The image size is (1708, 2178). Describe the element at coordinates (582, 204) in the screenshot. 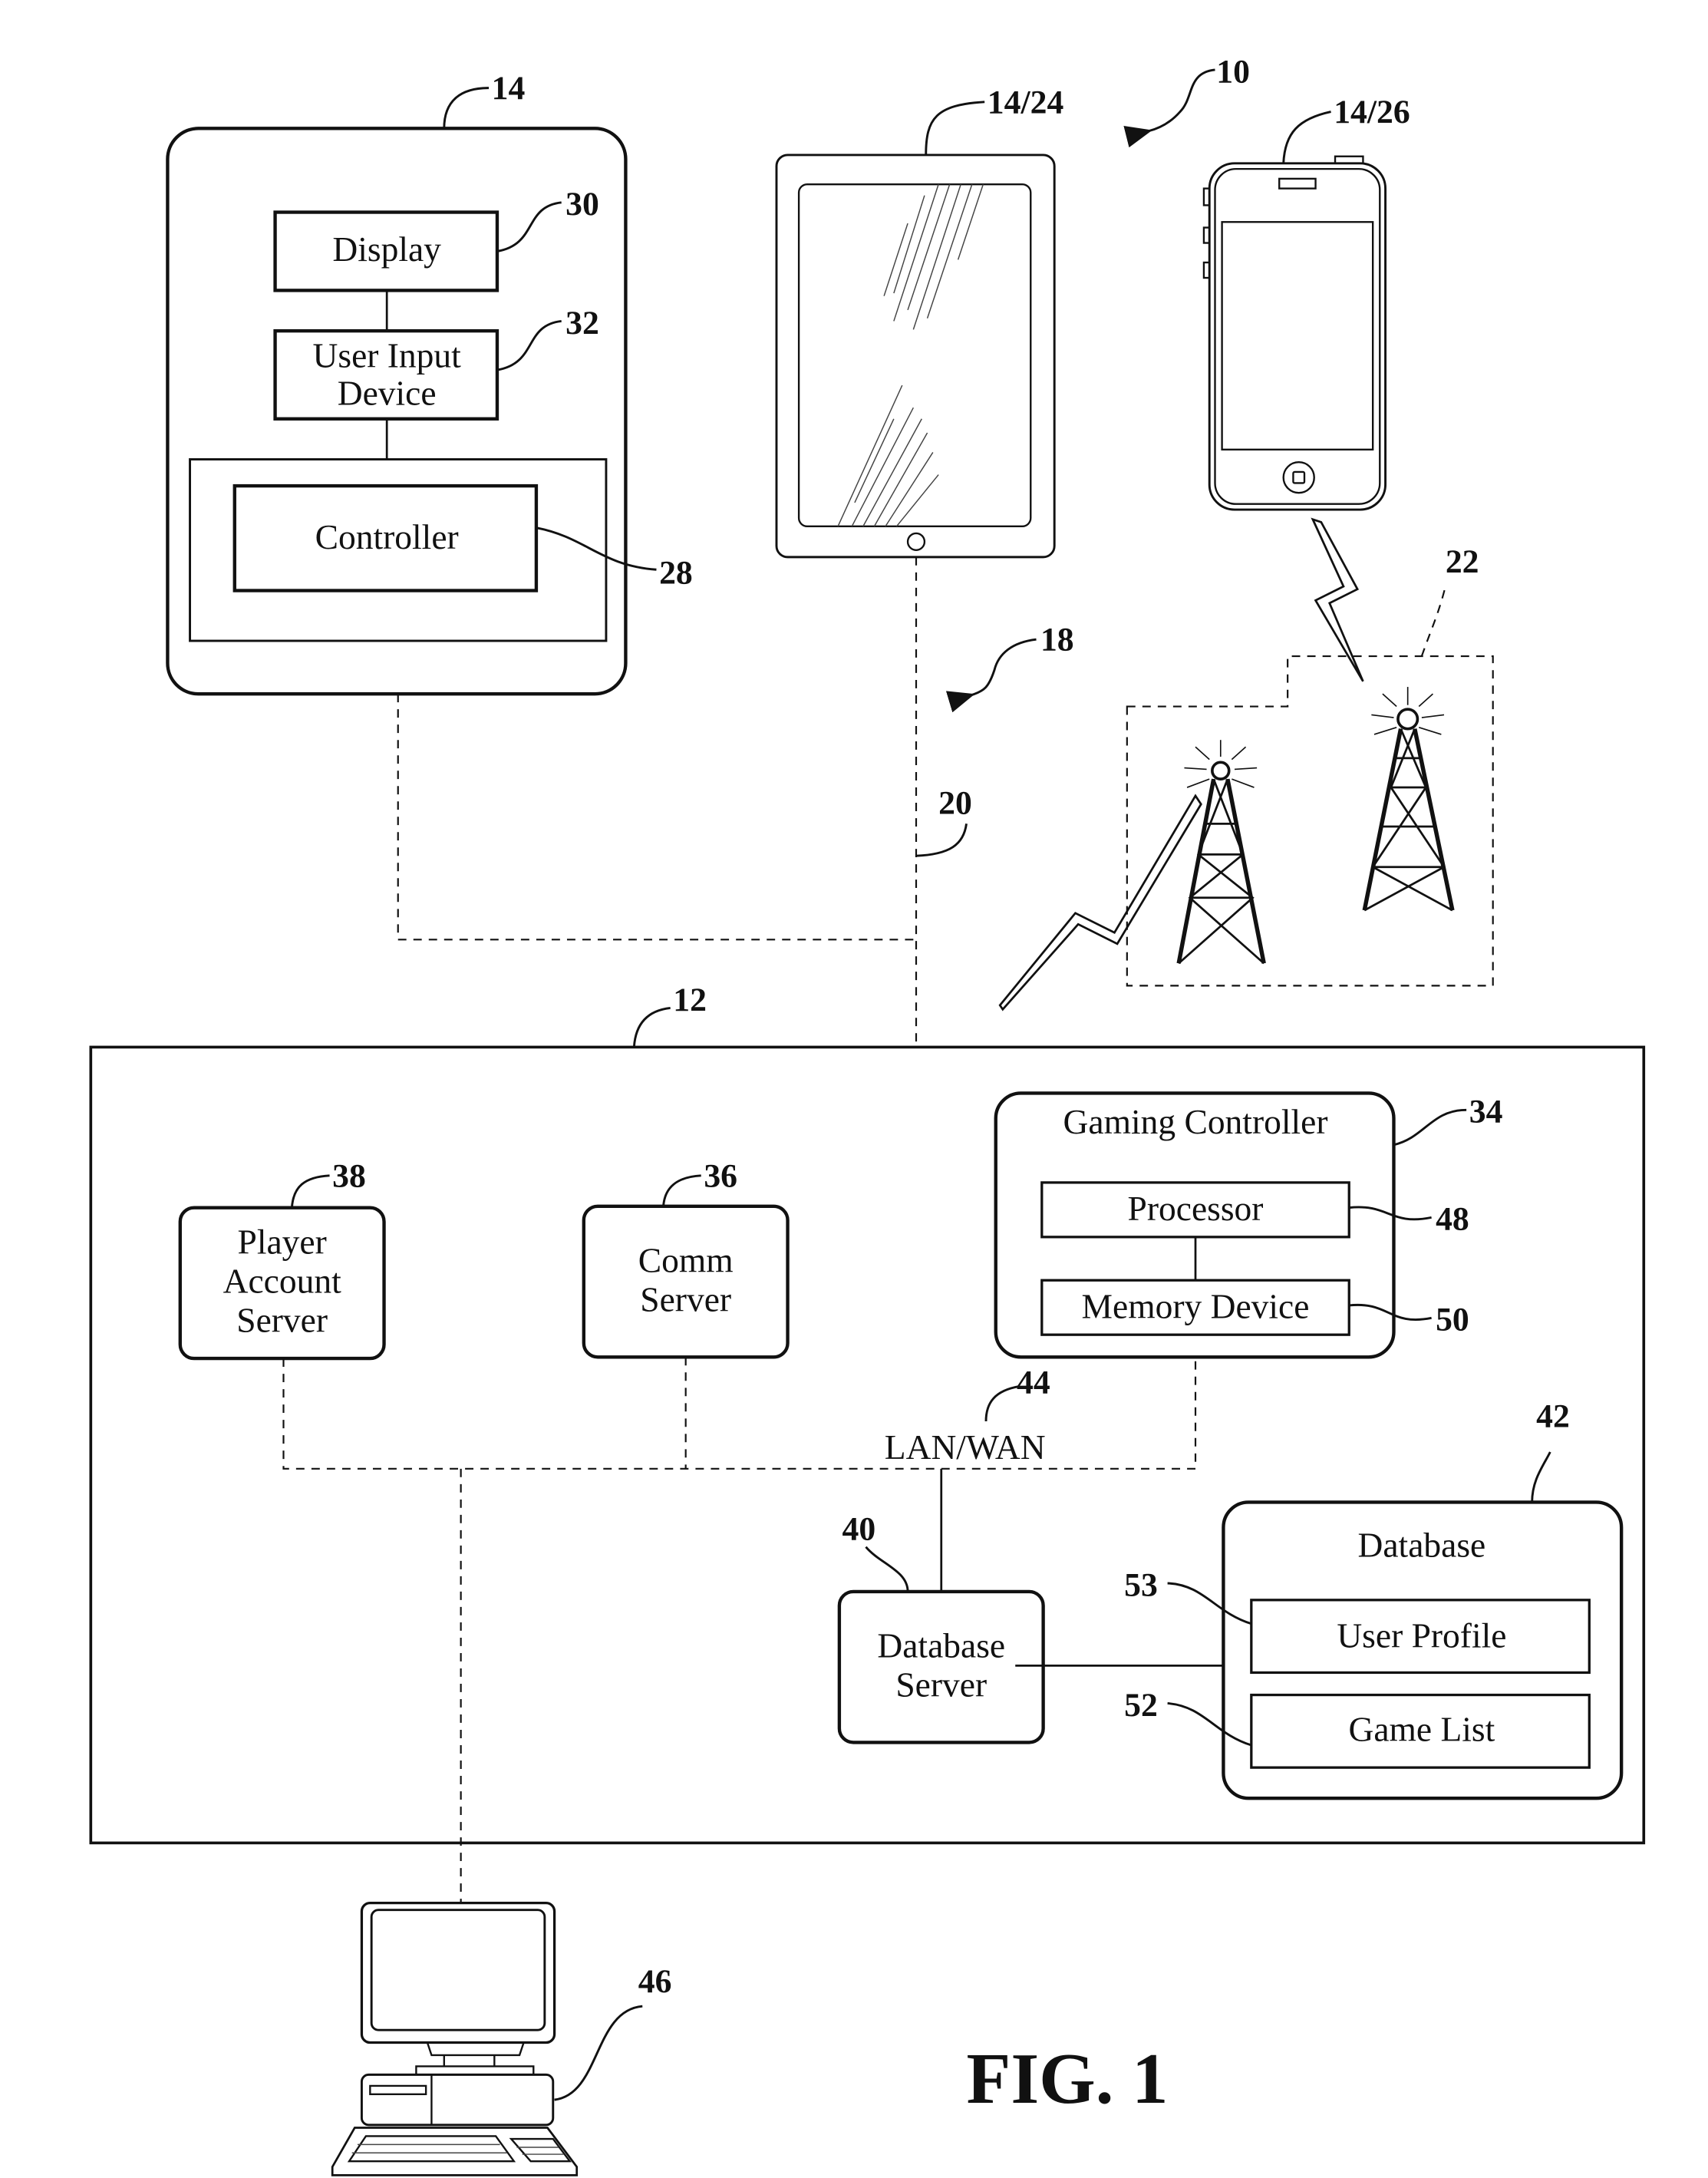

I see `ref-30: 30` at that location.